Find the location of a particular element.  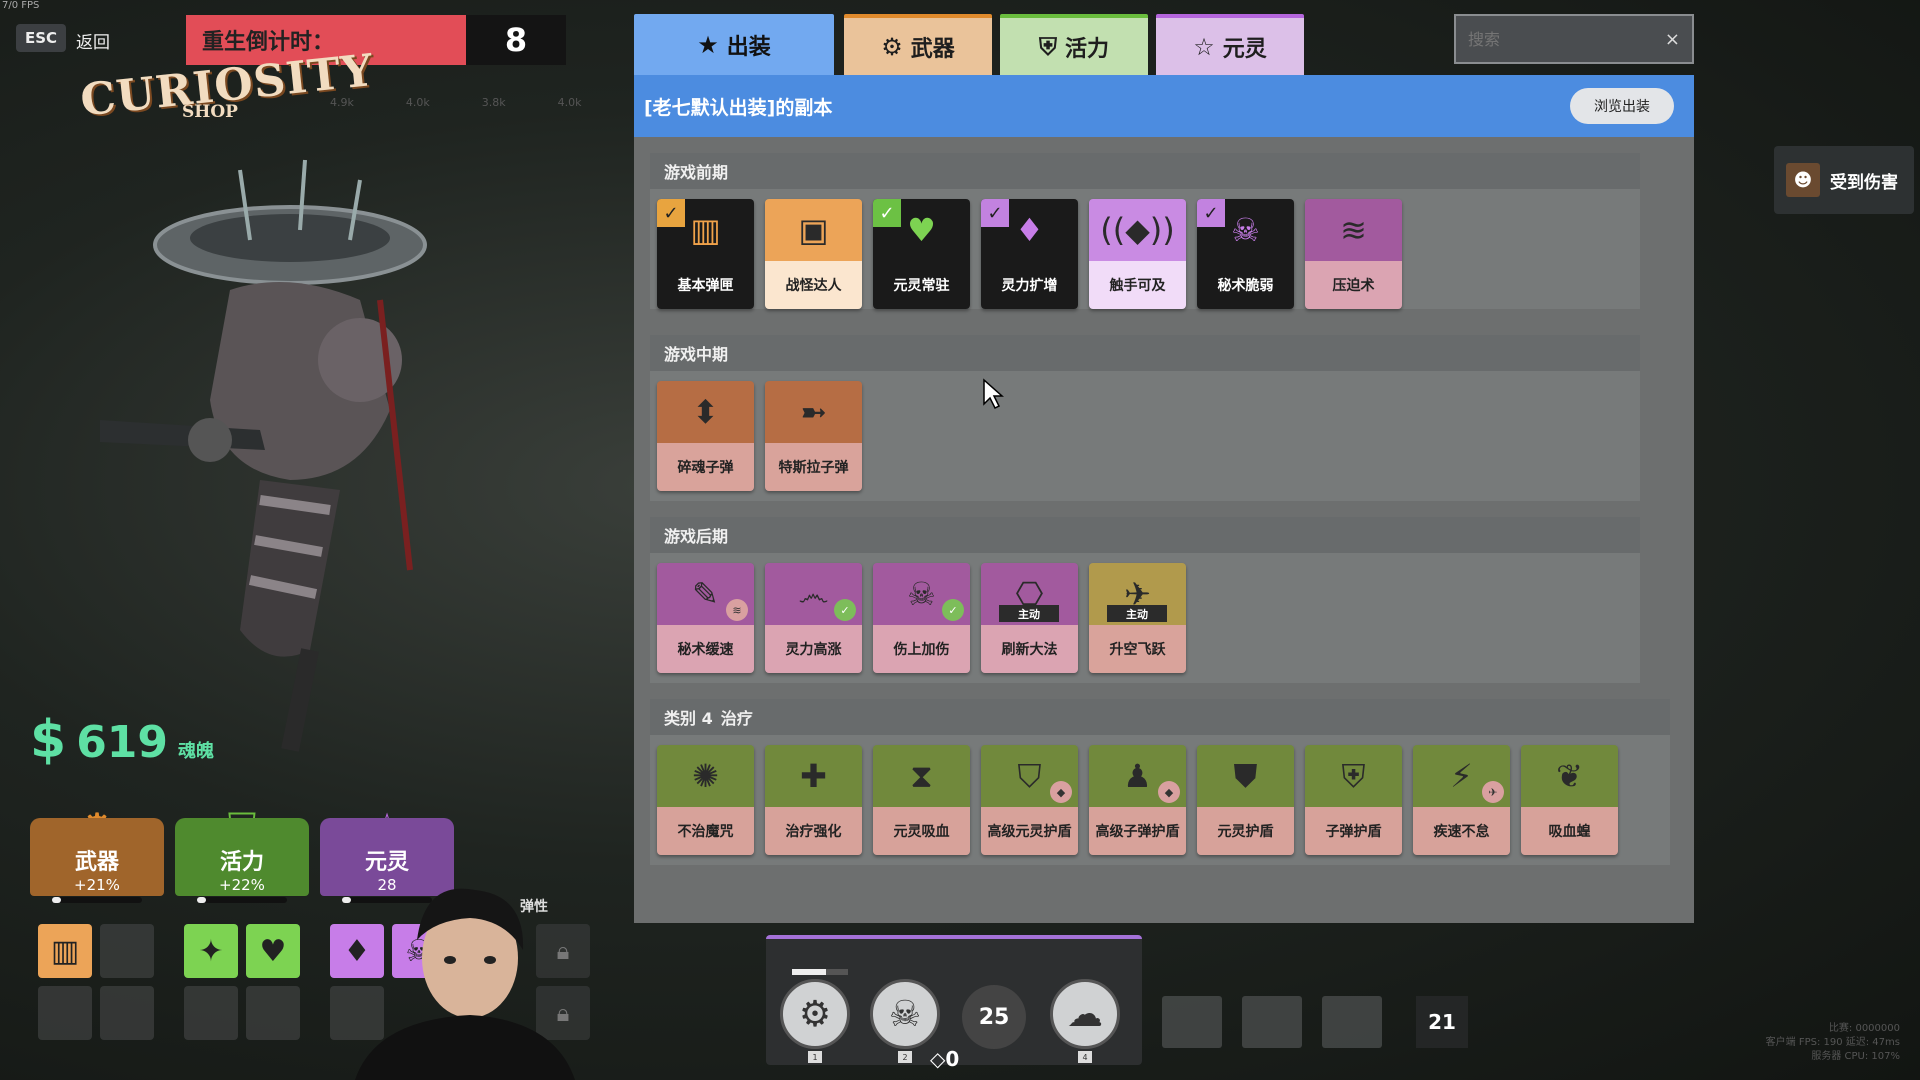

shop-item: ⎔ 主动 刷新大法 is located at coordinates (1029, 618).